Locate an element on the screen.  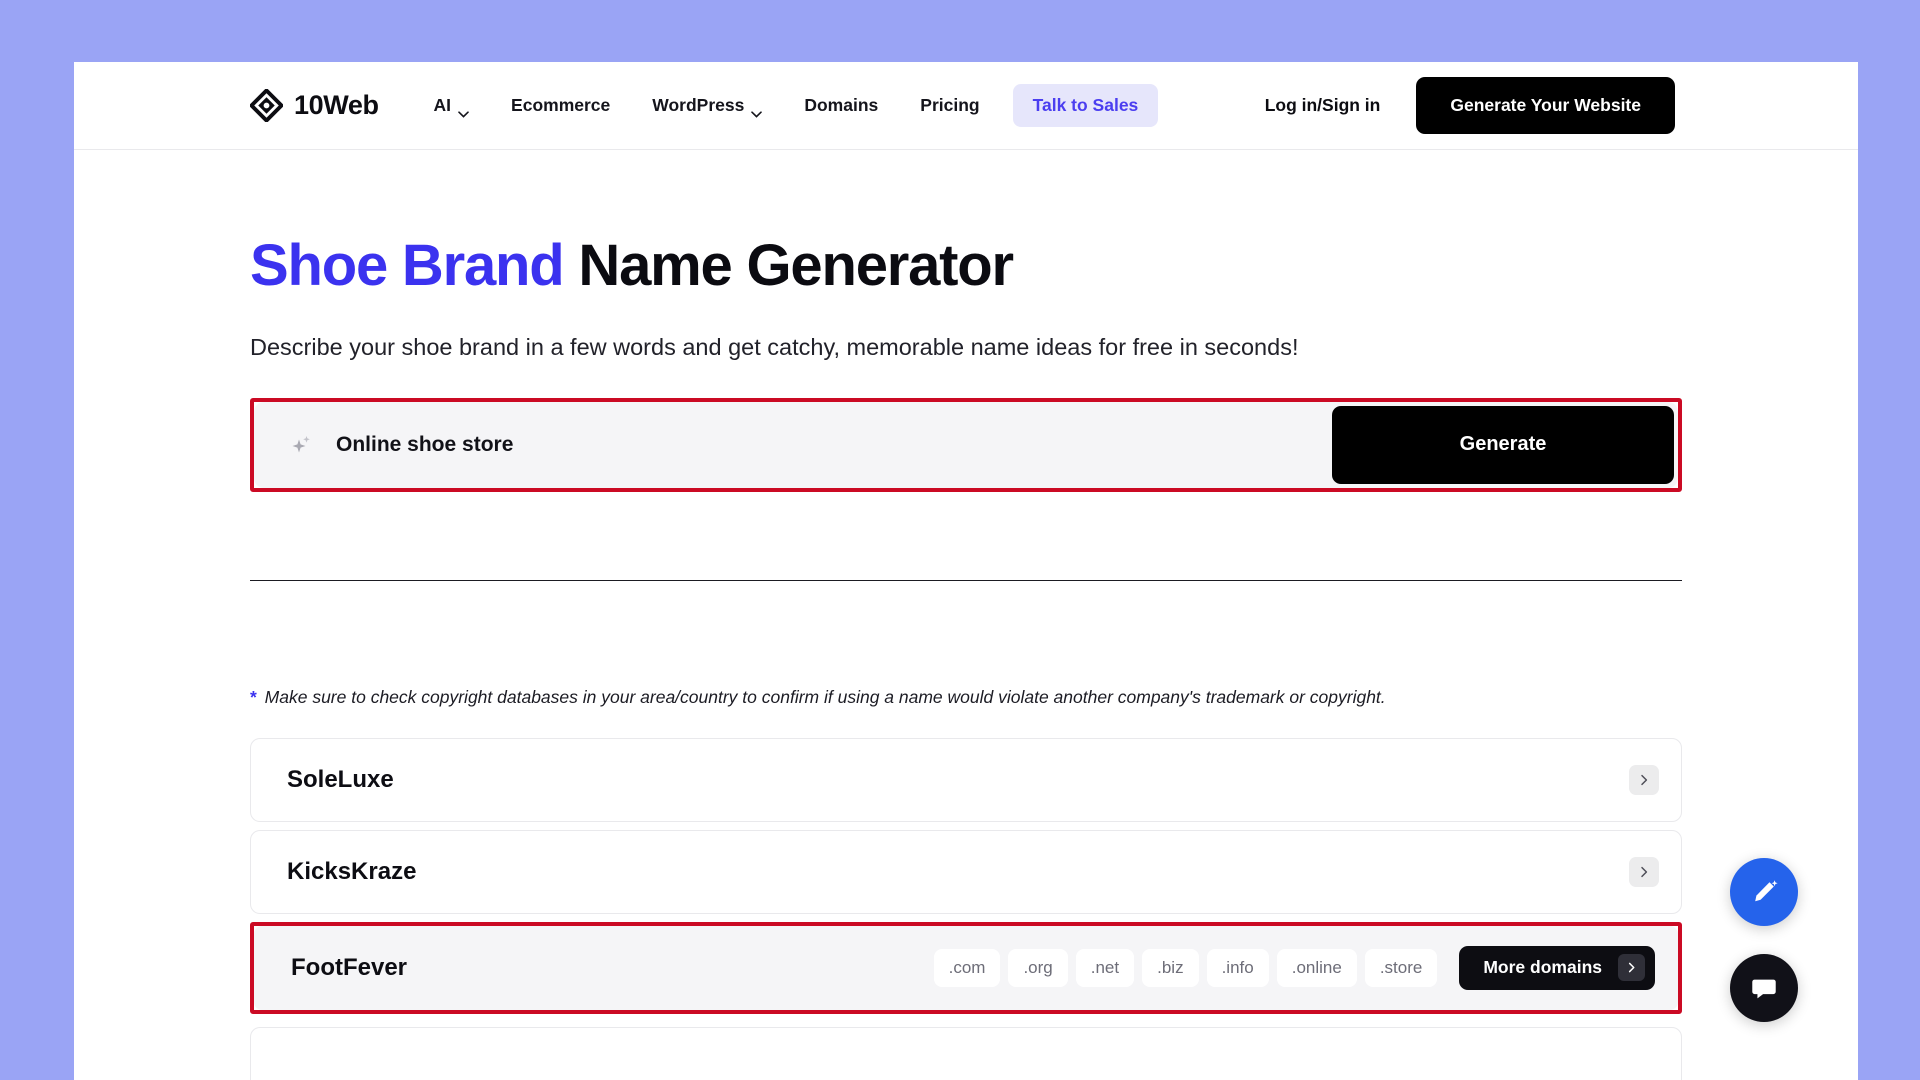
nav-item-label: Domains is located at coordinates (841, 105).